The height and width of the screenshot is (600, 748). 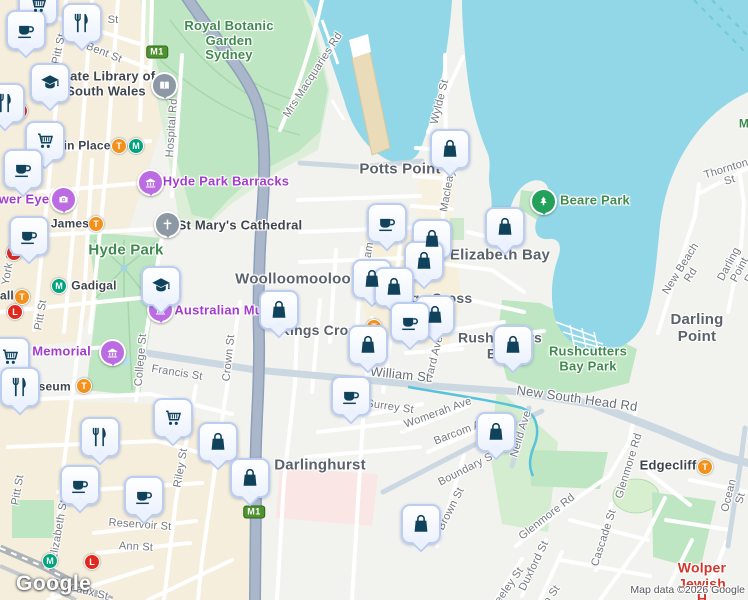 What do you see at coordinates (229, 40) in the screenshot?
I see `label-royal-botanic-garden-sydney: Royal Botanic Garden Sydney` at bounding box center [229, 40].